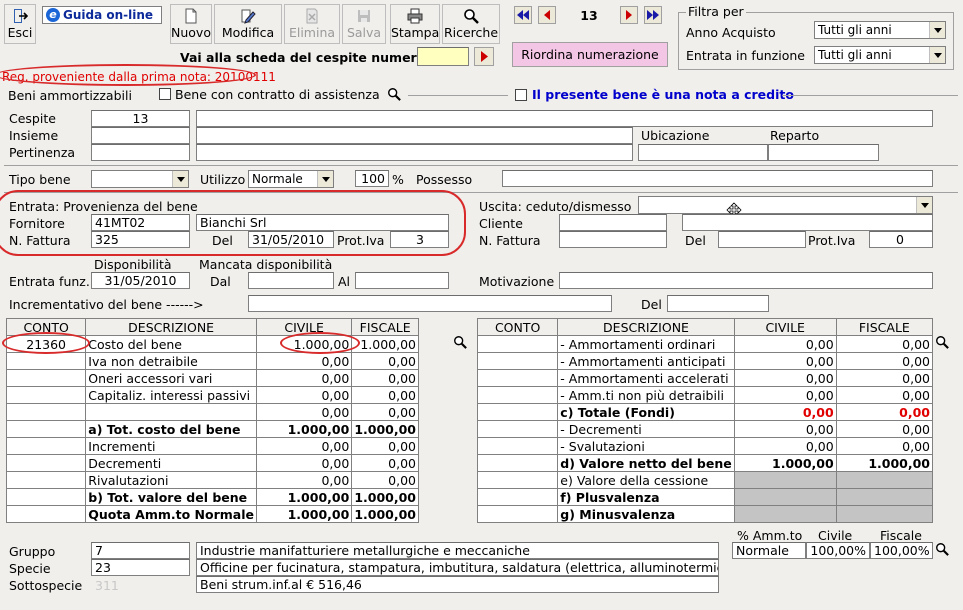  I want to click on prev-record-button, so click(547, 15).